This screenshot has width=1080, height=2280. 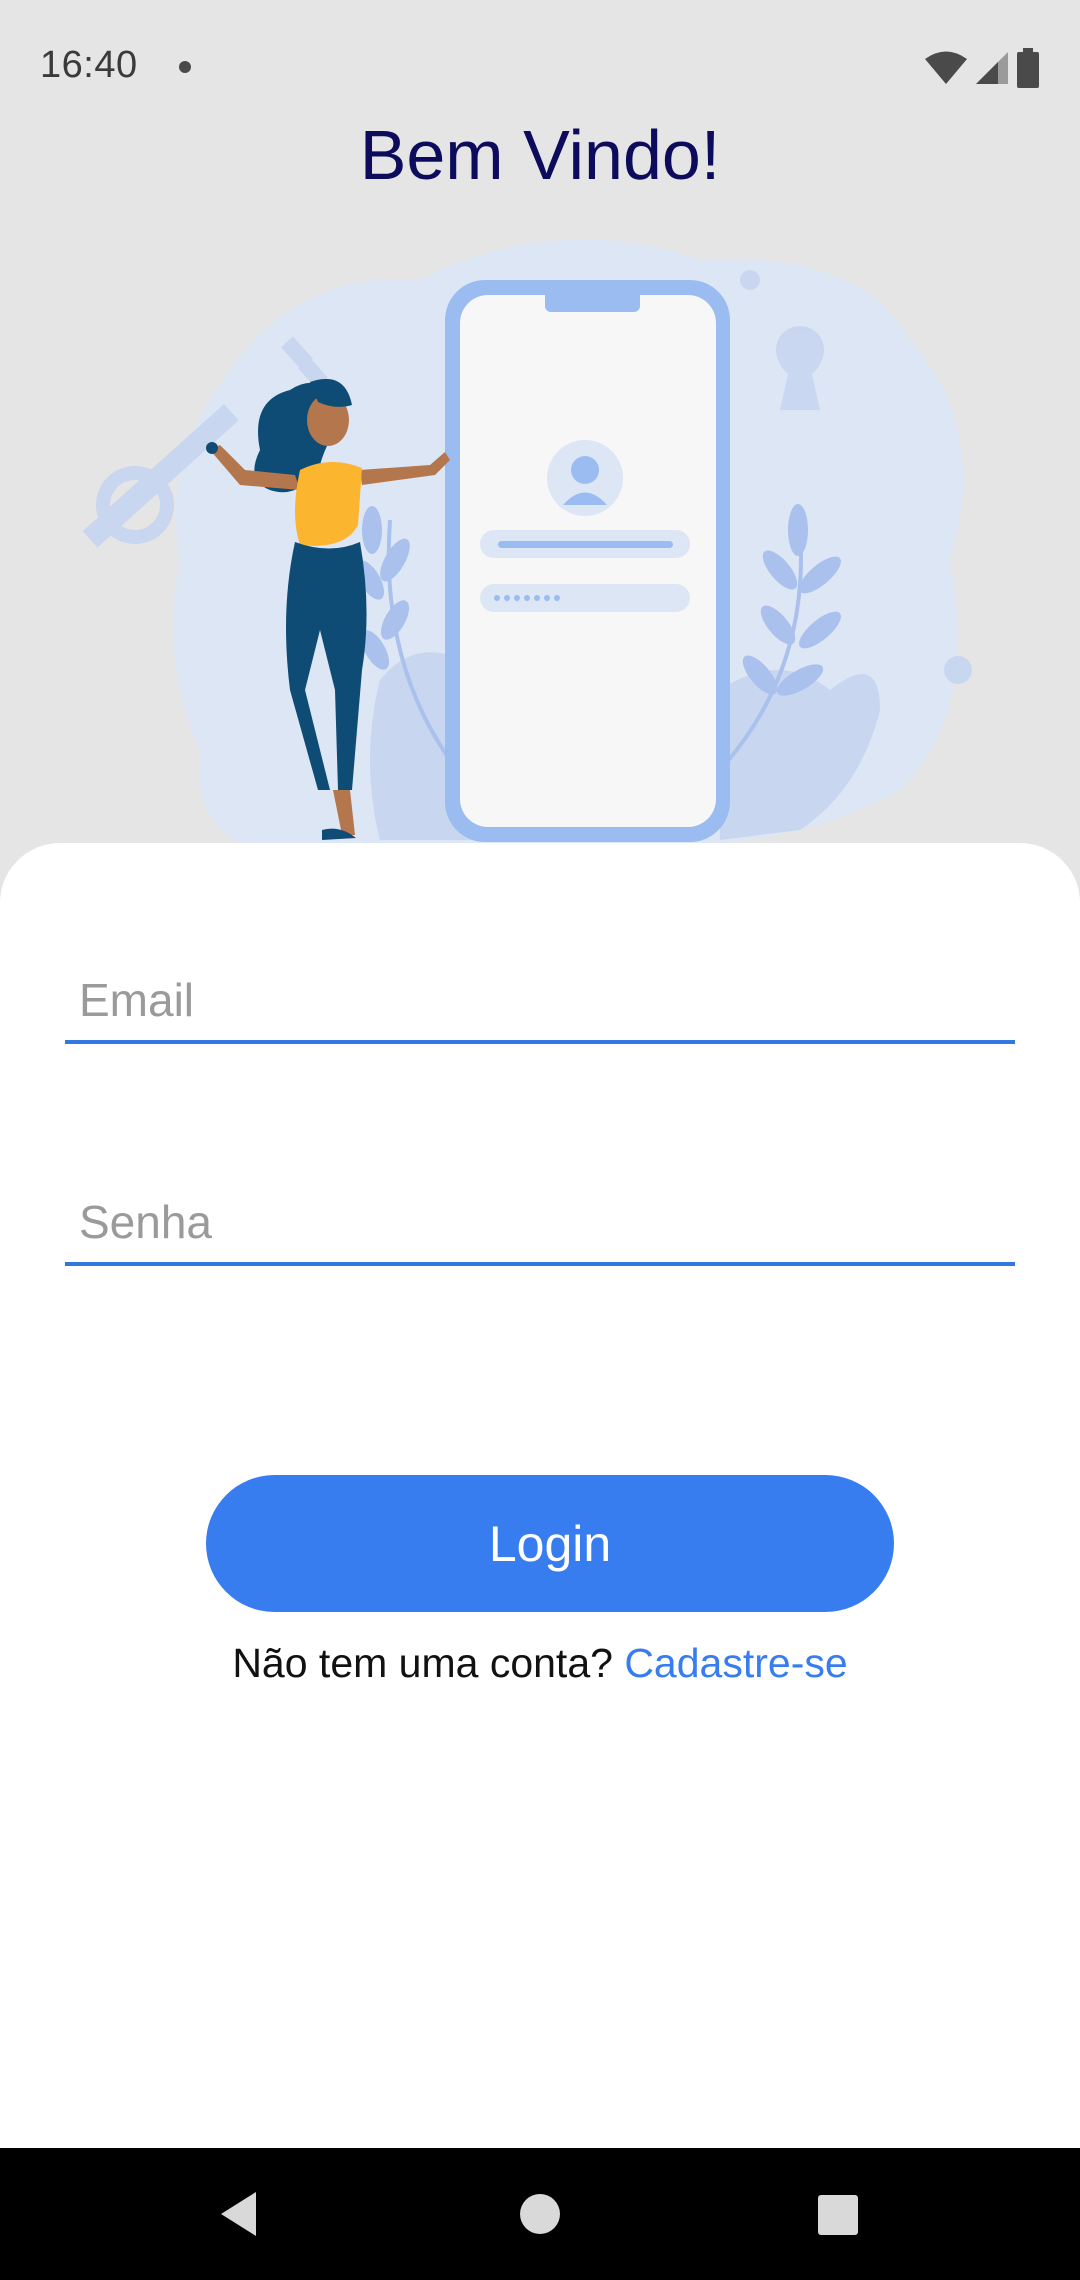 I want to click on battery-icon, so click(x=1028, y=68).